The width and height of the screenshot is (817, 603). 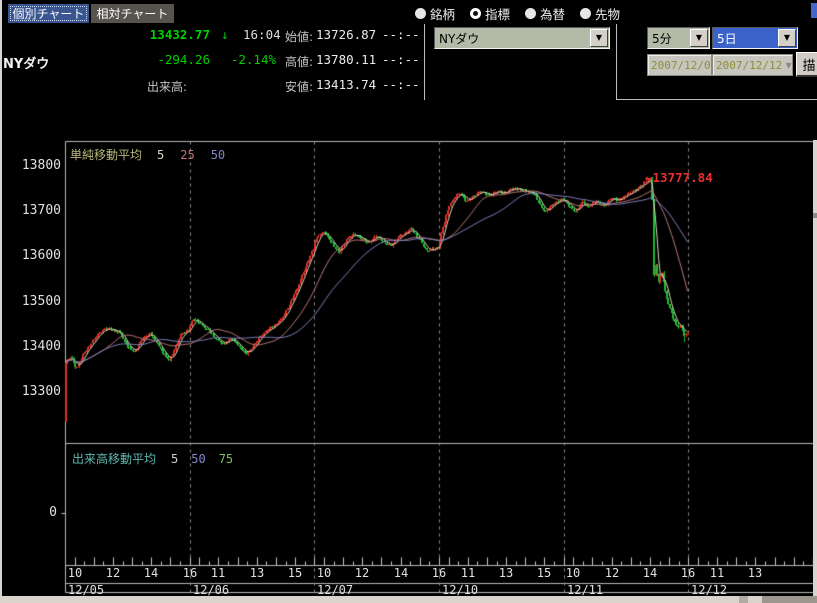 What do you see at coordinates (460, 590) in the screenshot?
I see `date-axis-label: 12/10` at bounding box center [460, 590].